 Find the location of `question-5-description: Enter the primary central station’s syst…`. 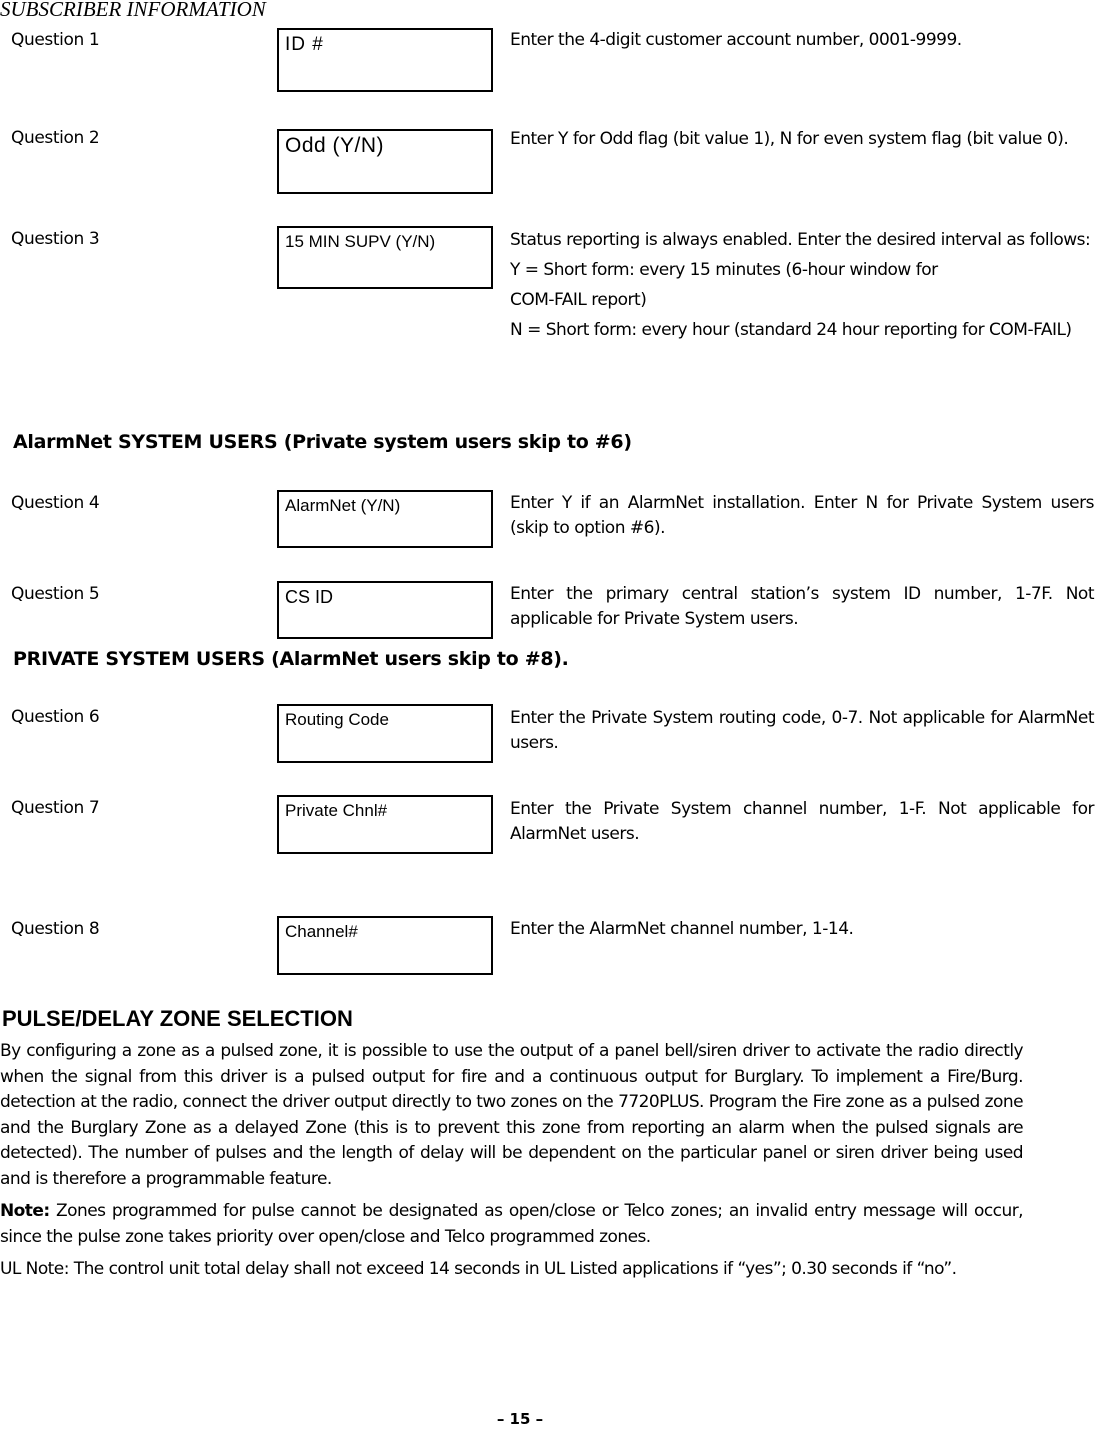

question-5-description: Enter the primary central station’s syst… is located at coordinates (802, 607).